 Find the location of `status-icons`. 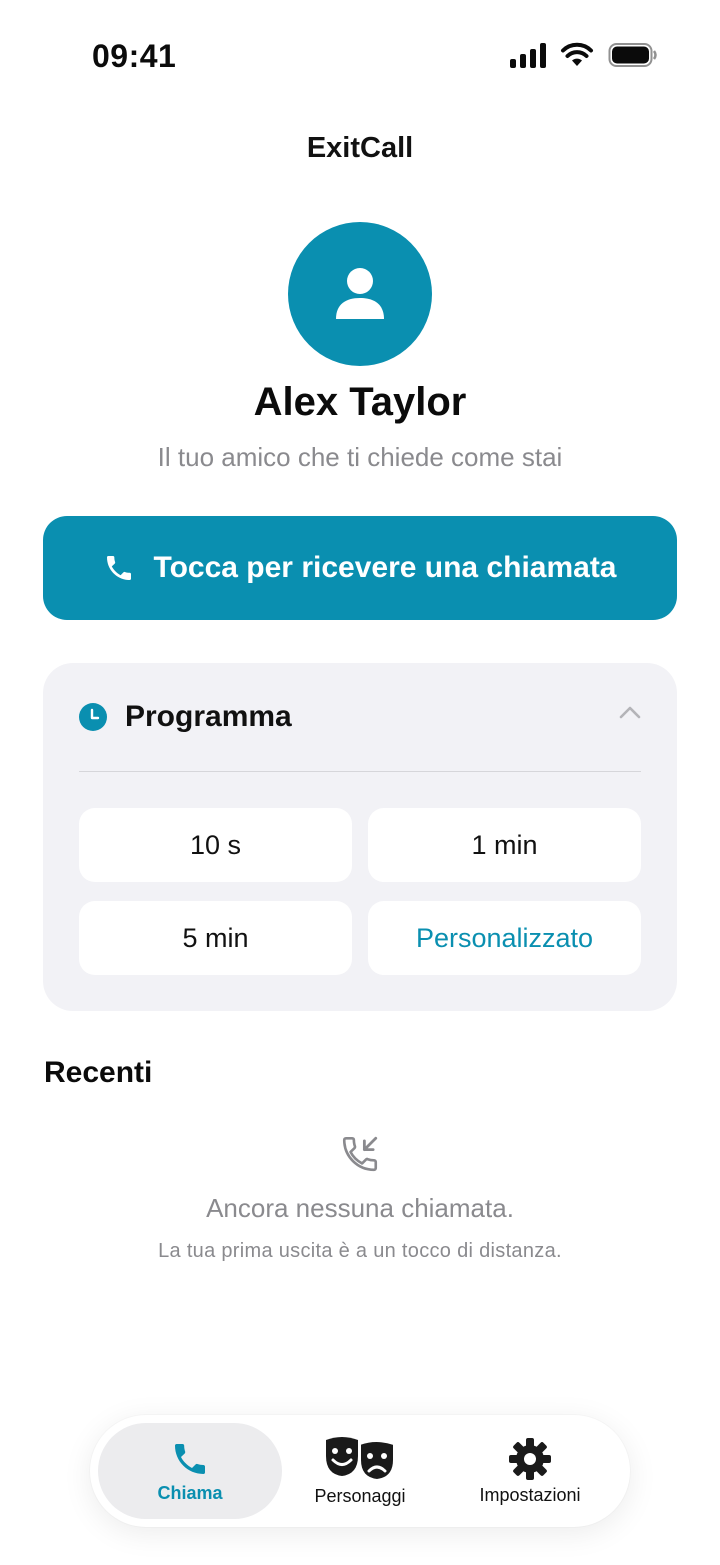

status-icons is located at coordinates (584, 55).